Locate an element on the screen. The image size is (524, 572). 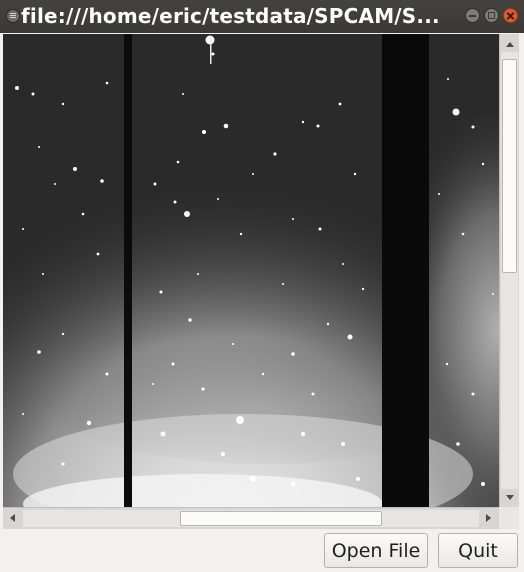
minimize-icon is located at coordinates (472, 15).